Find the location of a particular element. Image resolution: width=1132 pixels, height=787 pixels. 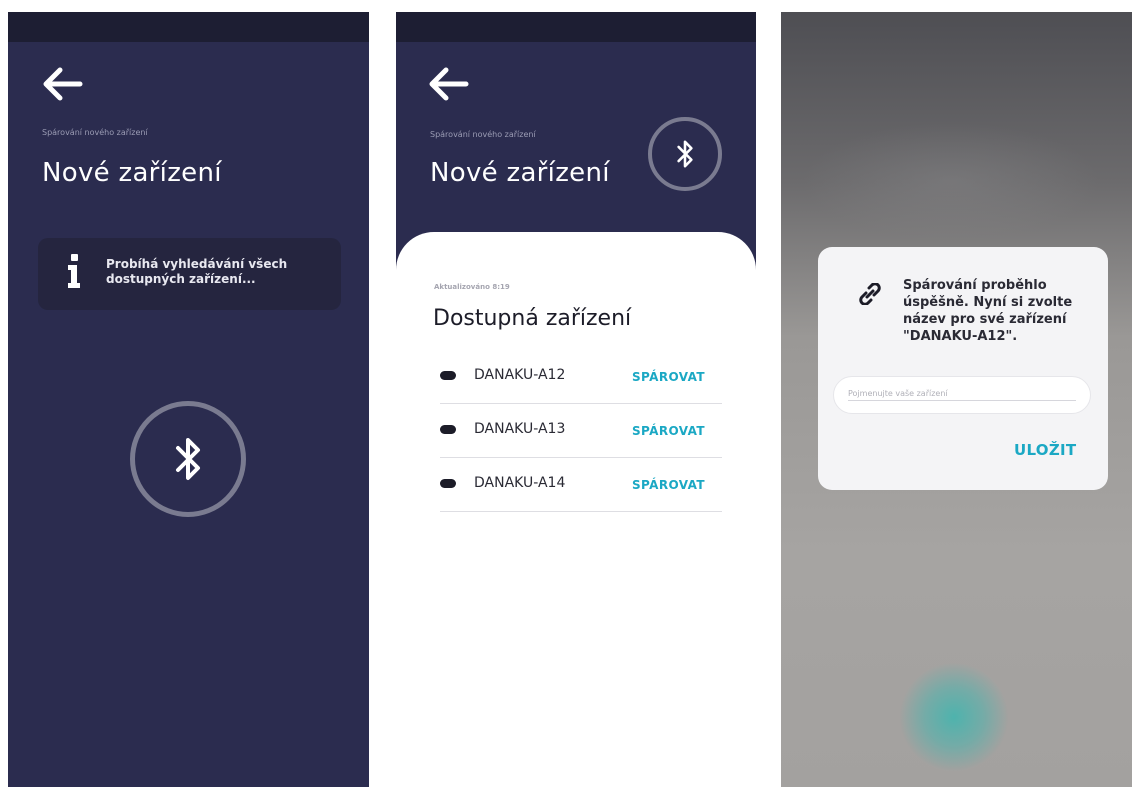

device-name: DANAKU-A12 is located at coordinates (520, 375).